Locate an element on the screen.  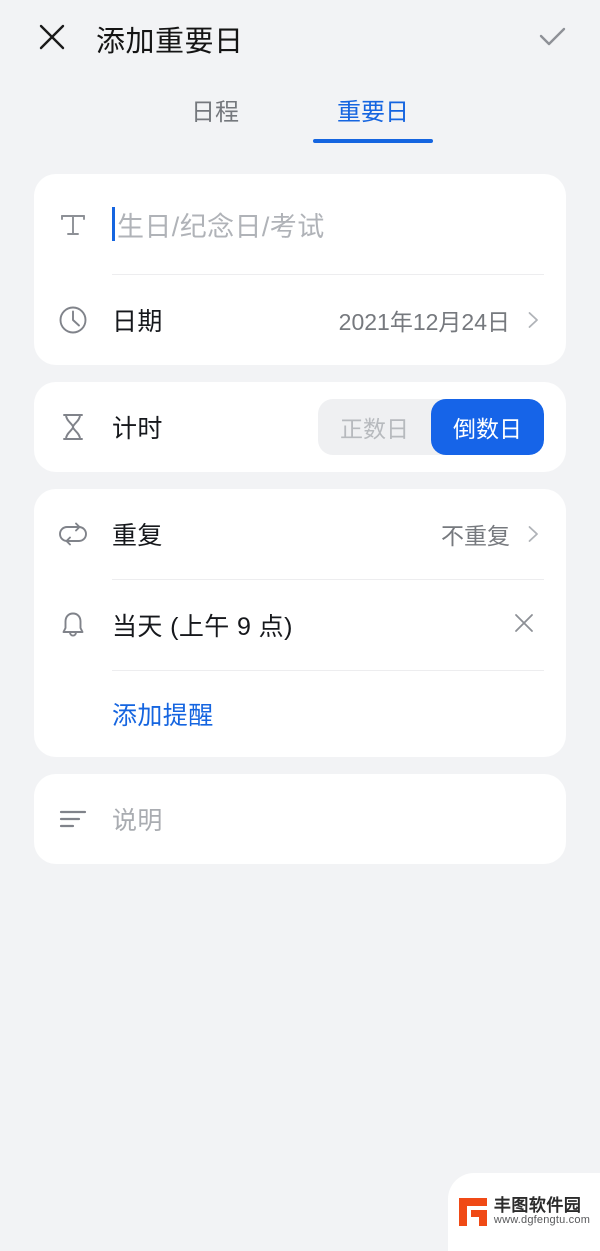
segment-count-up-label: 正数日 is located at coordinates (374, 429).